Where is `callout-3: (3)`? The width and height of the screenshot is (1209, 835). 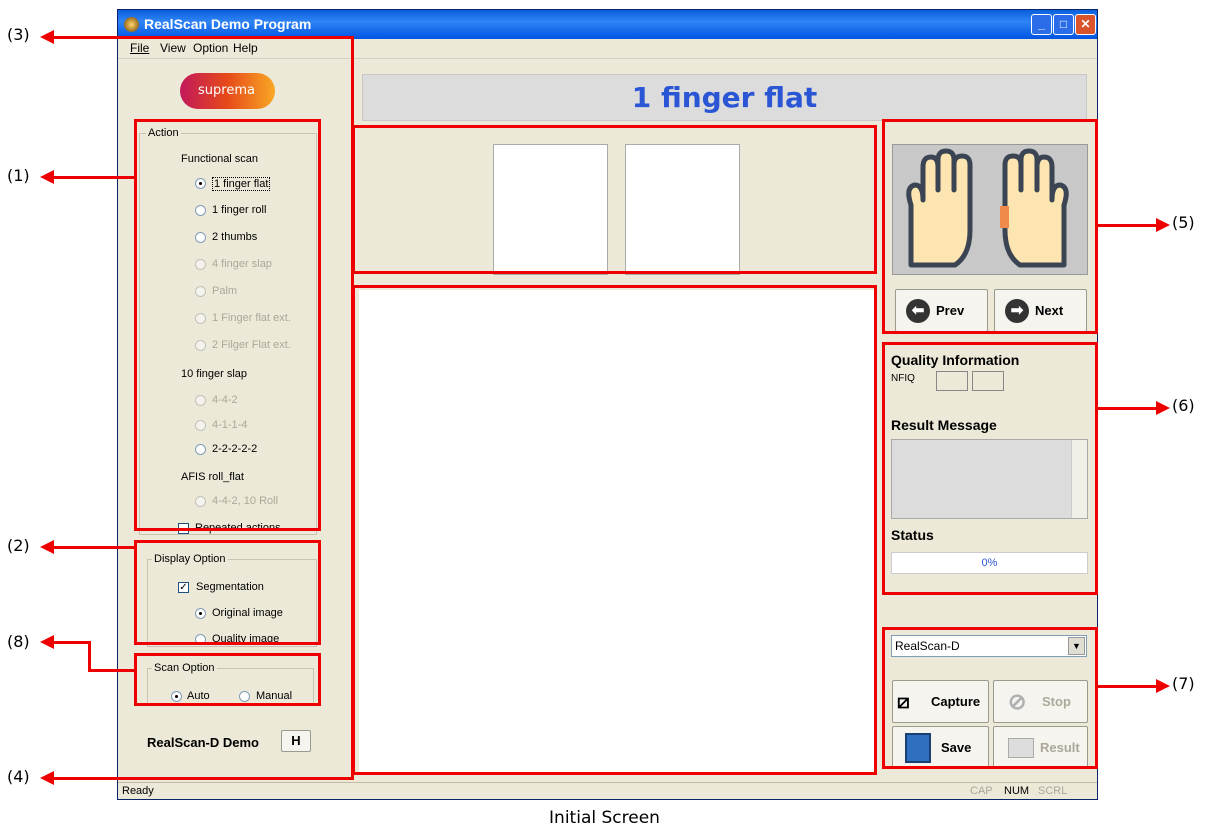 callout-3: (3) is located at coordinates (18, 34).